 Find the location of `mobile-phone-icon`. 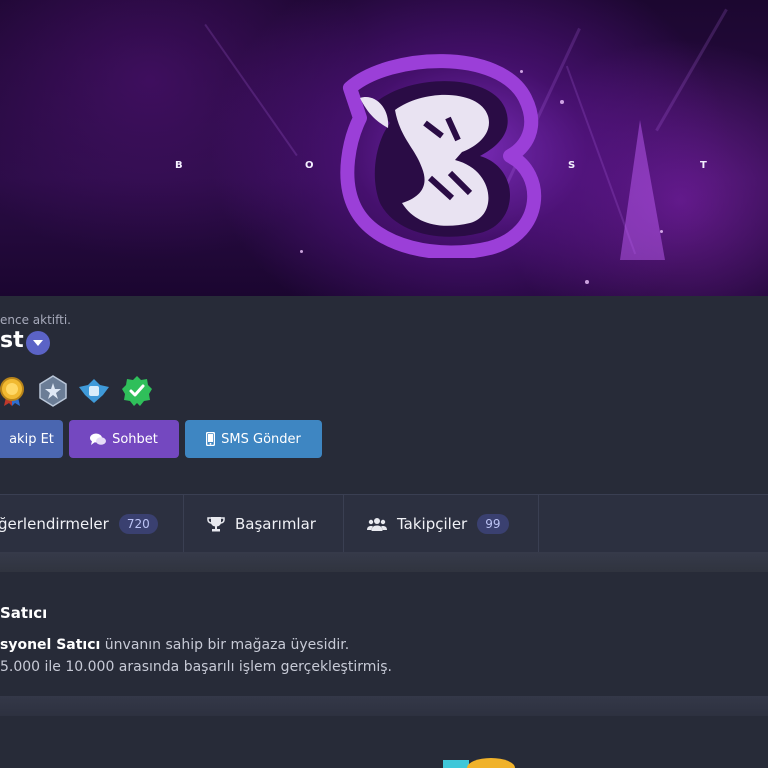

mobile-phone-icon is located at coordinates (211, 439).